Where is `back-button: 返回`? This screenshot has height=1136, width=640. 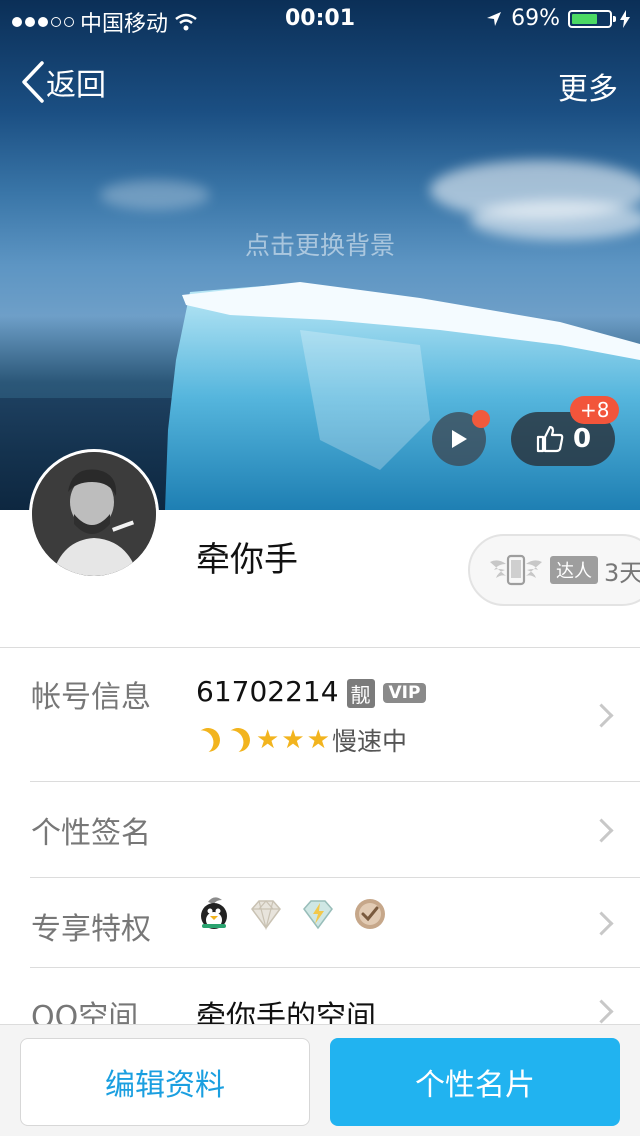
back-button: 返回 is located at coordinates (63, 82).